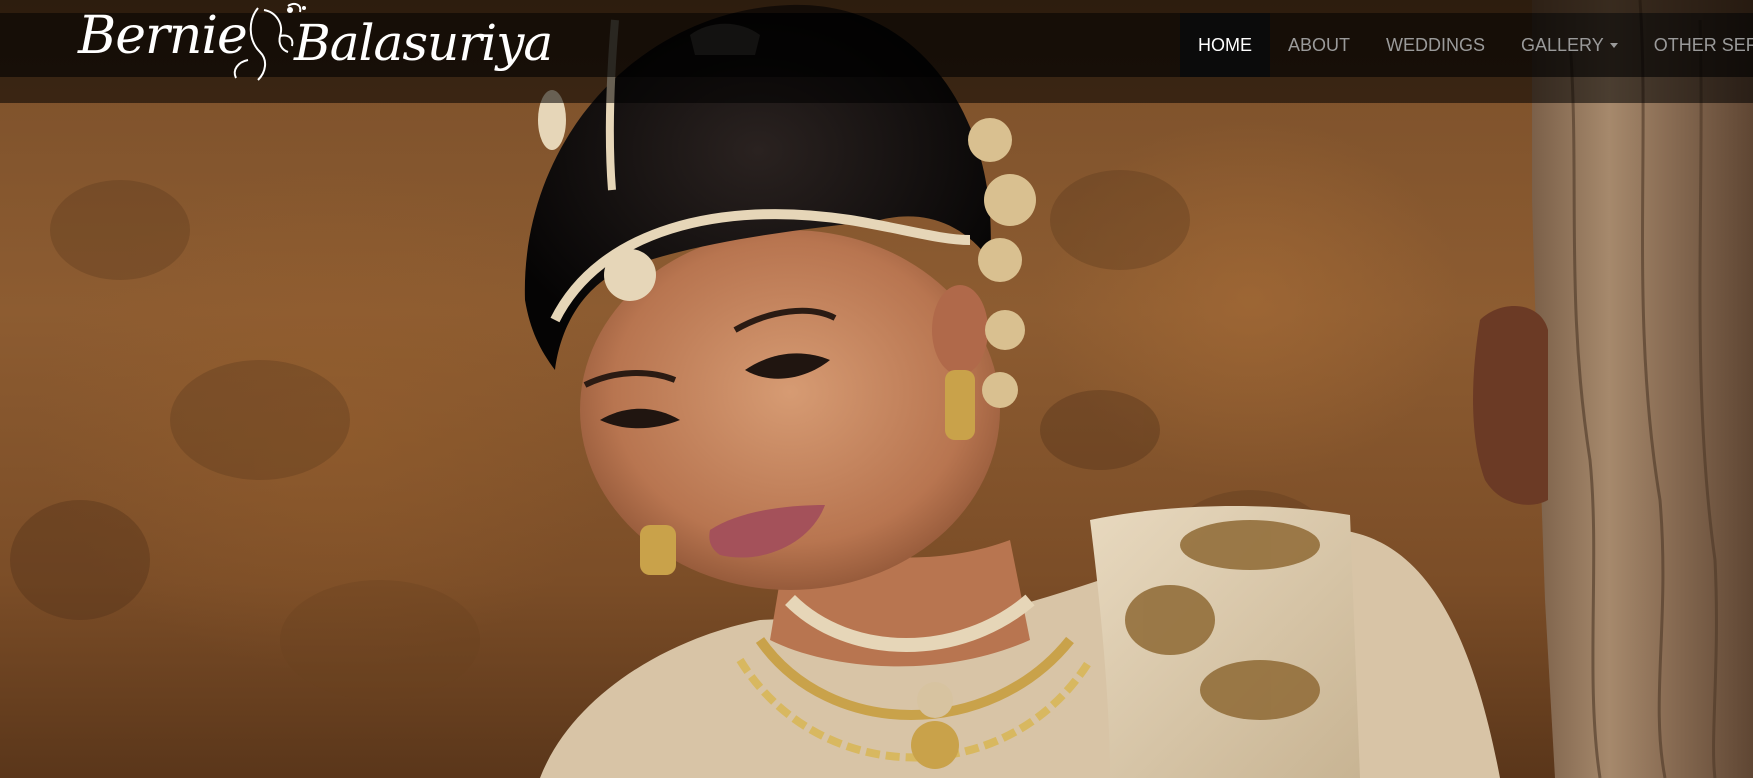 This screenshot has height=778, width=1753. I want to click on nav-item-weddings-label: WEDDINGS, so click(1436, 44).